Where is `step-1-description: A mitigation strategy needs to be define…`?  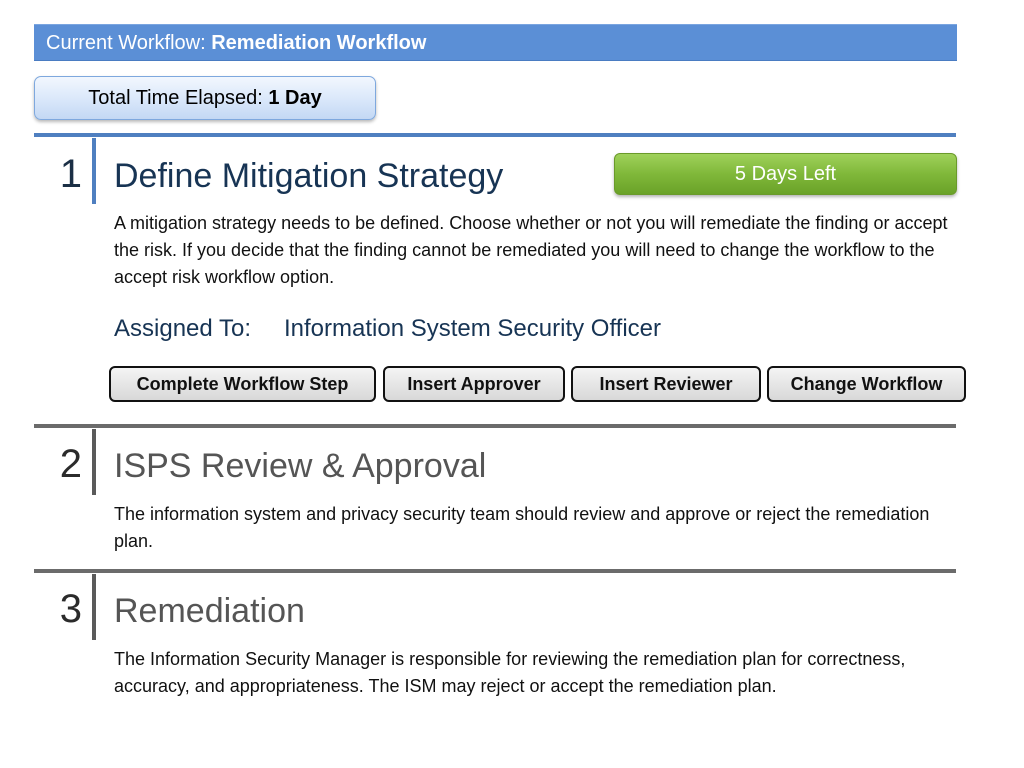
step-1-description: A mitigation strategy needs to be define… is located at coordinates (531, 250).